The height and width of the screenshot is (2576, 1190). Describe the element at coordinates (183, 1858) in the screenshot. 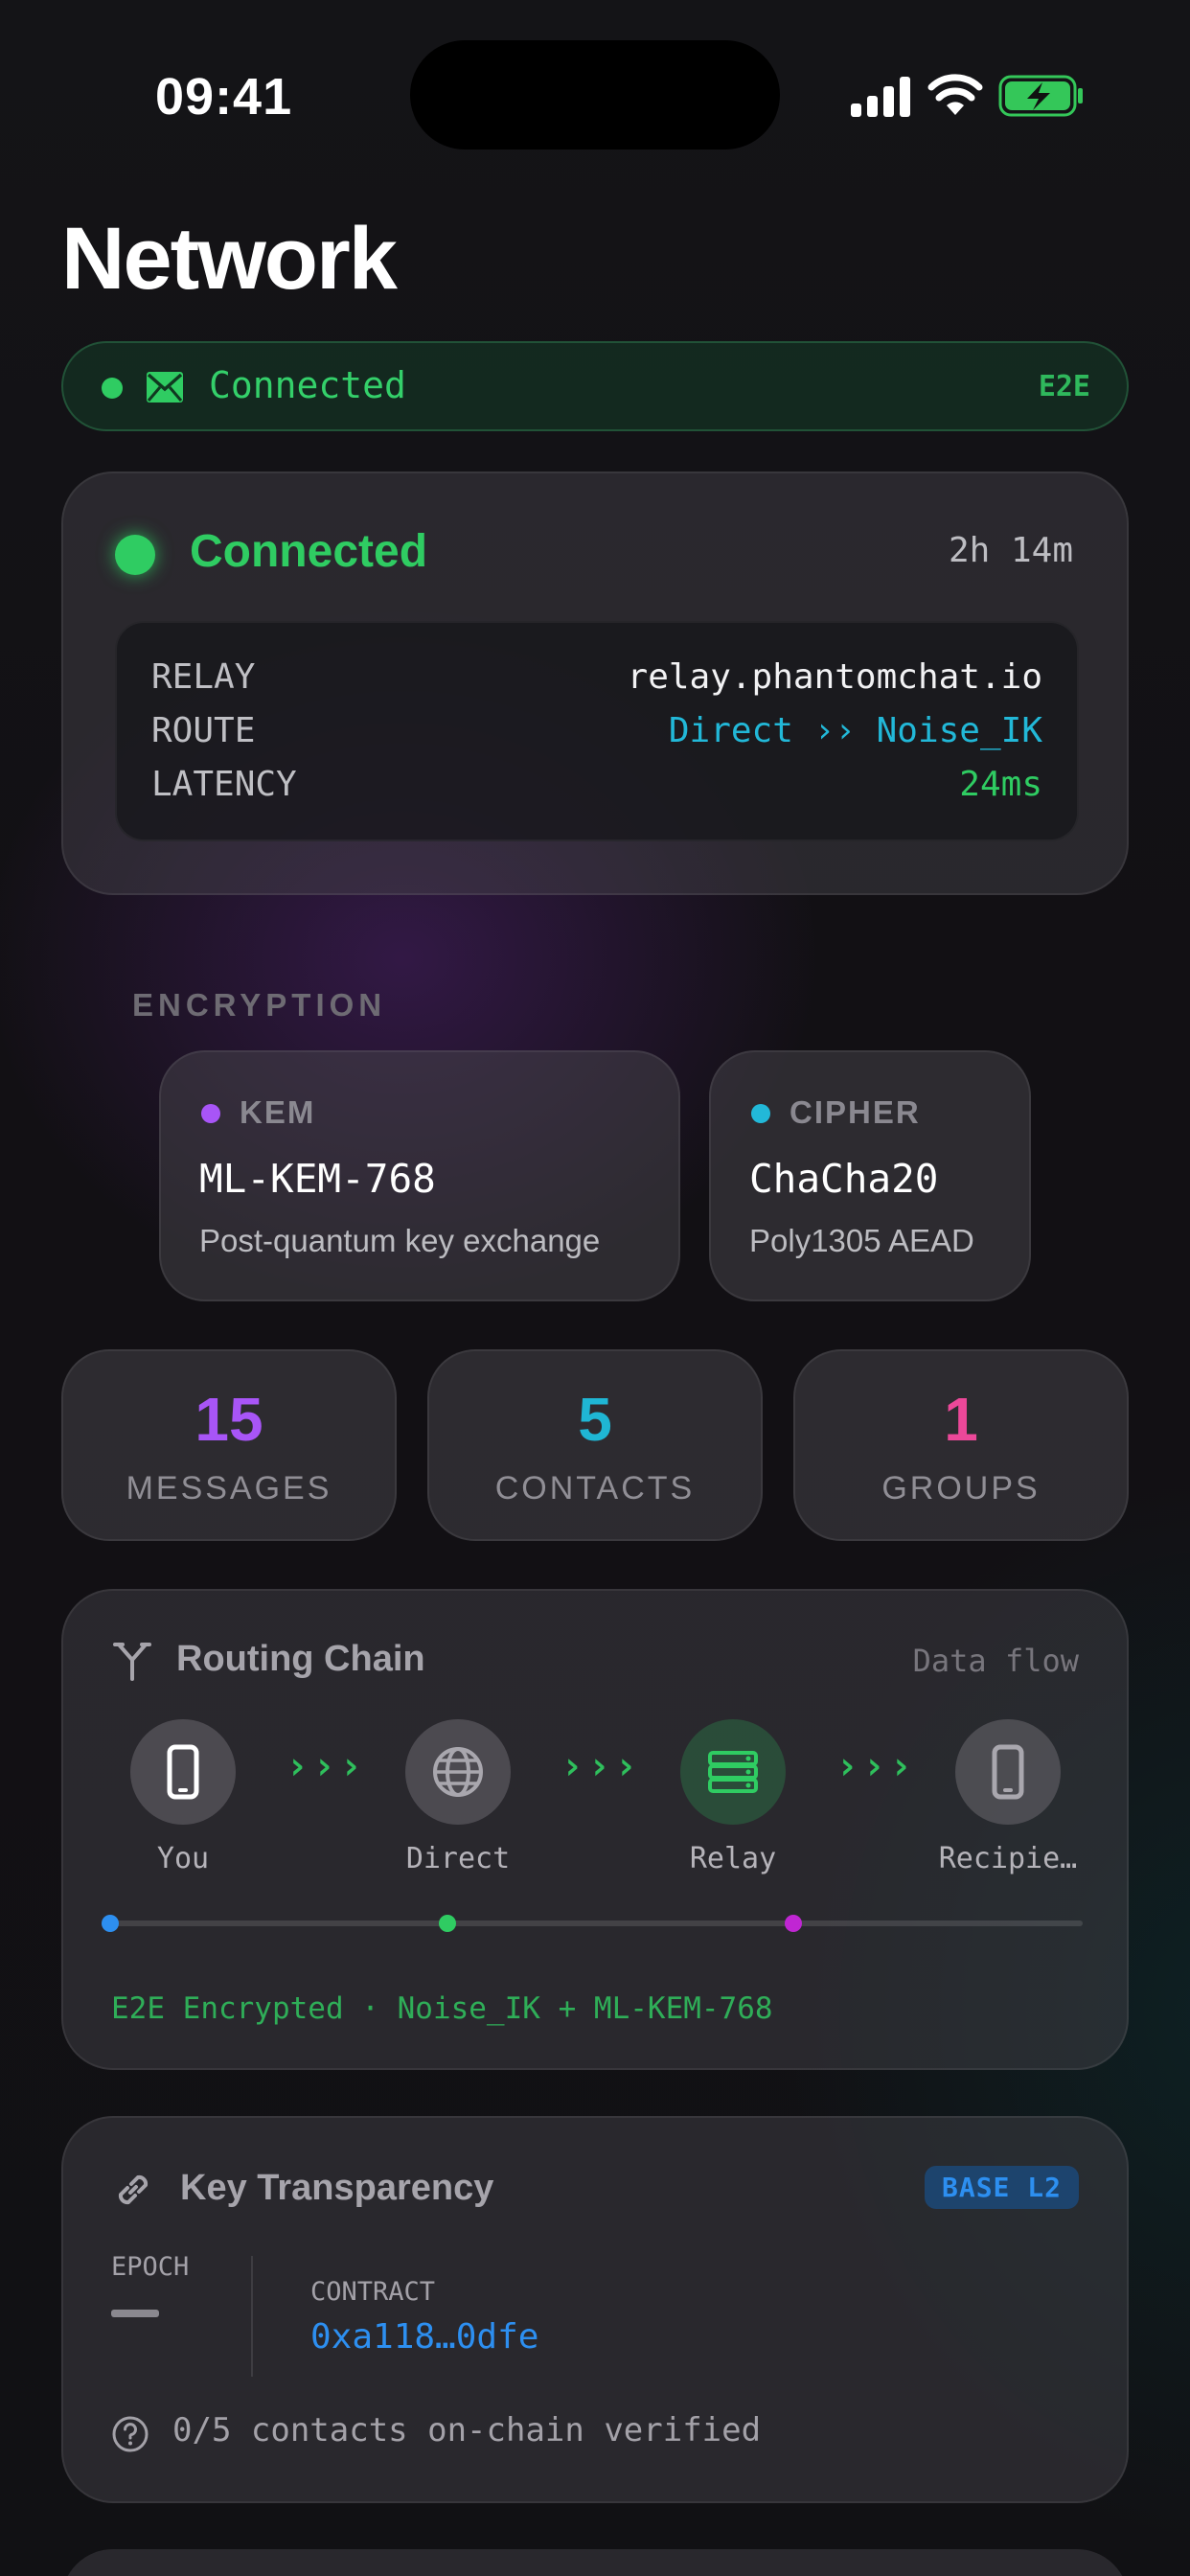

I see `node-you-label: You` at that location.